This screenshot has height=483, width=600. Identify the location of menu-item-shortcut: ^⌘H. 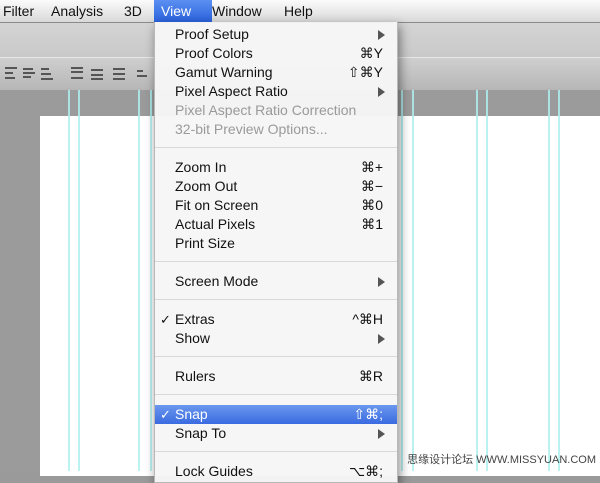
(367, 319).